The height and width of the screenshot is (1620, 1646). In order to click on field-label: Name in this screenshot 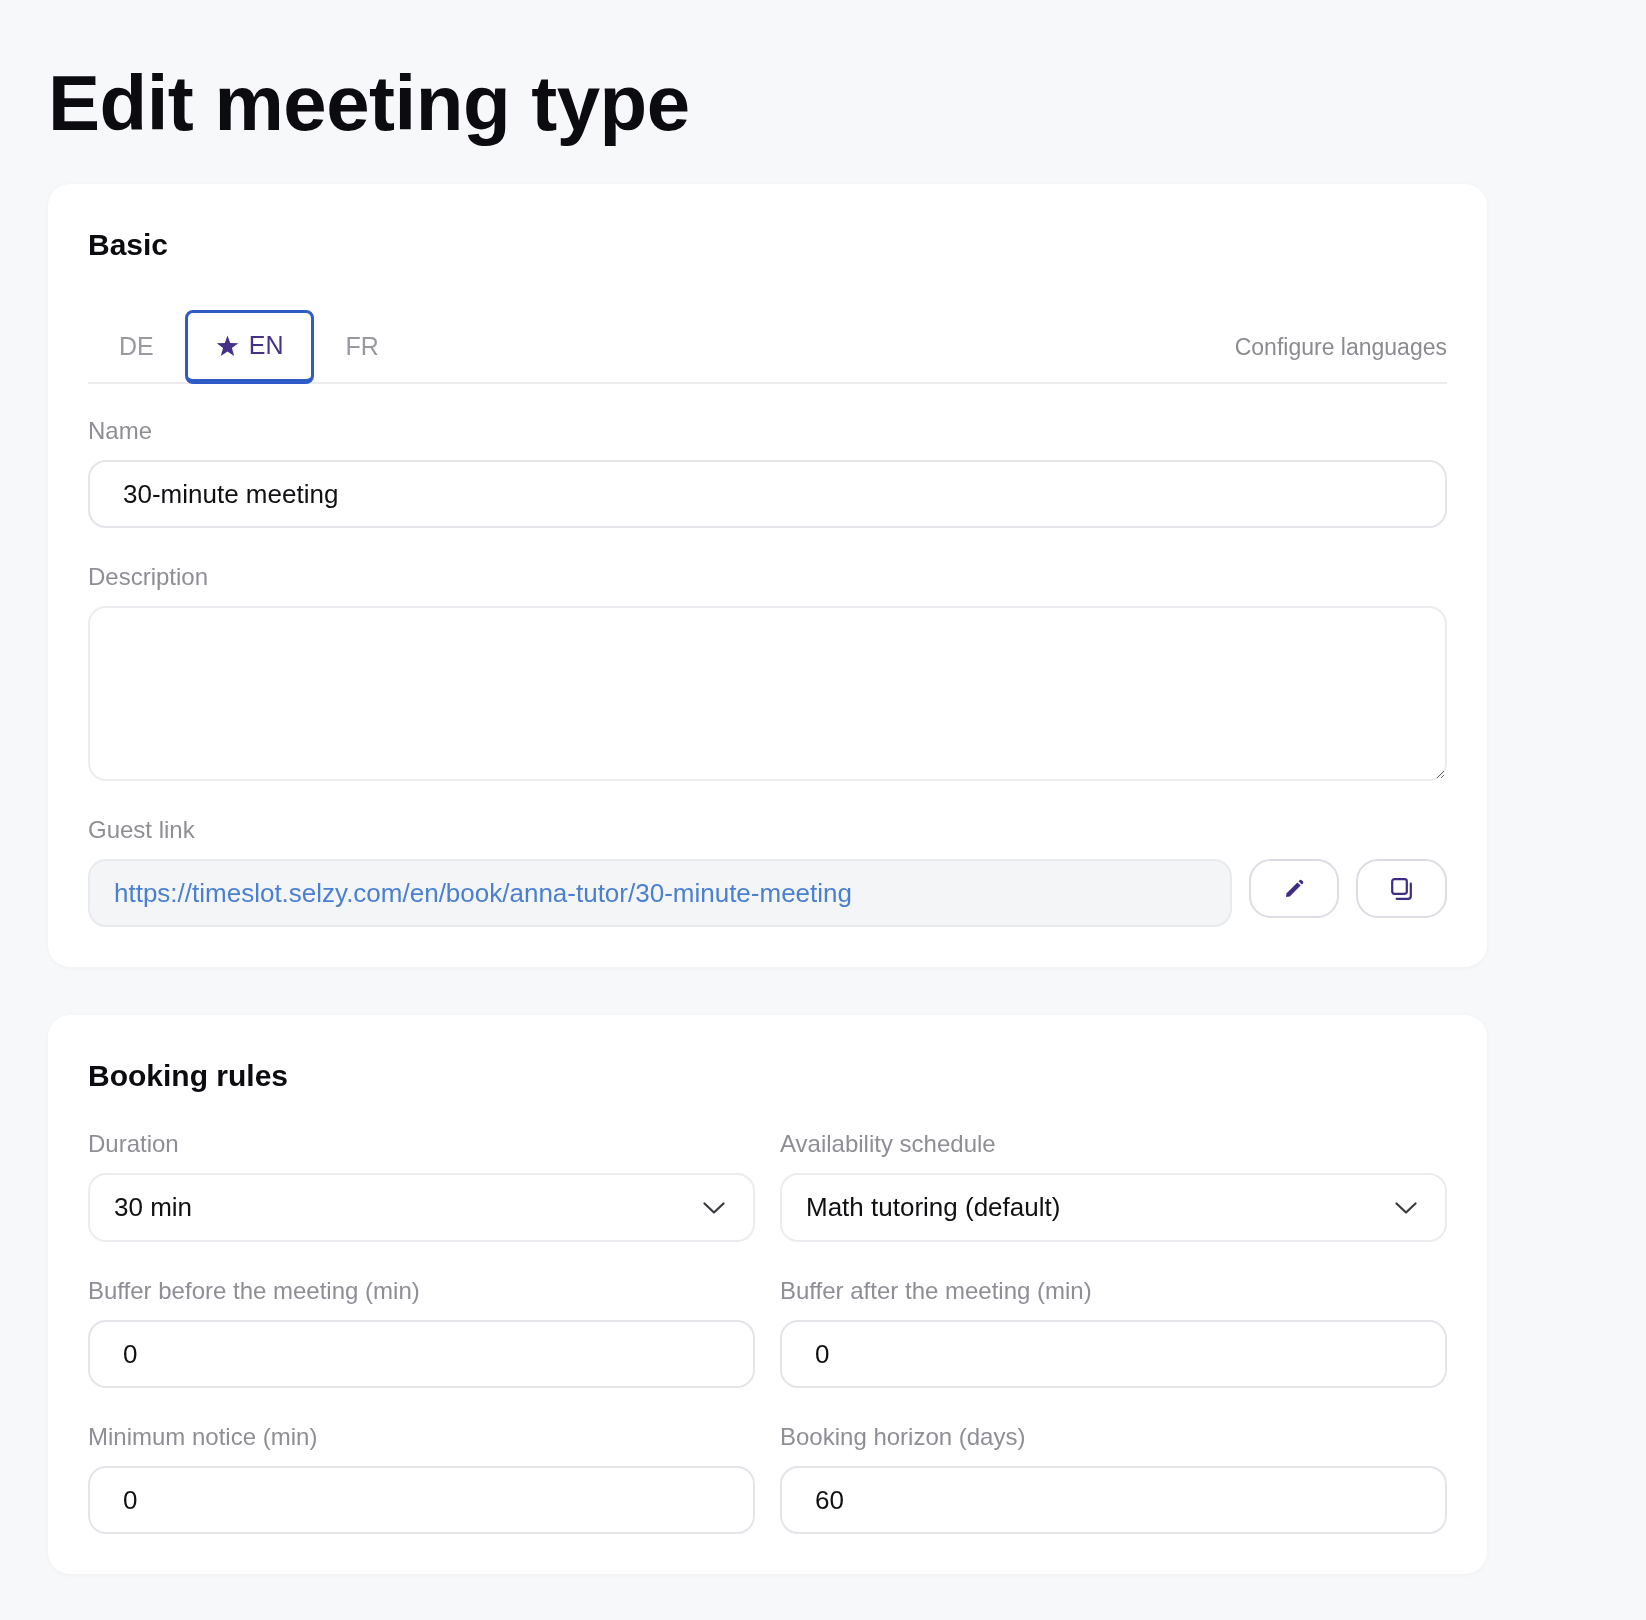, I will do `click(121, 431)`.